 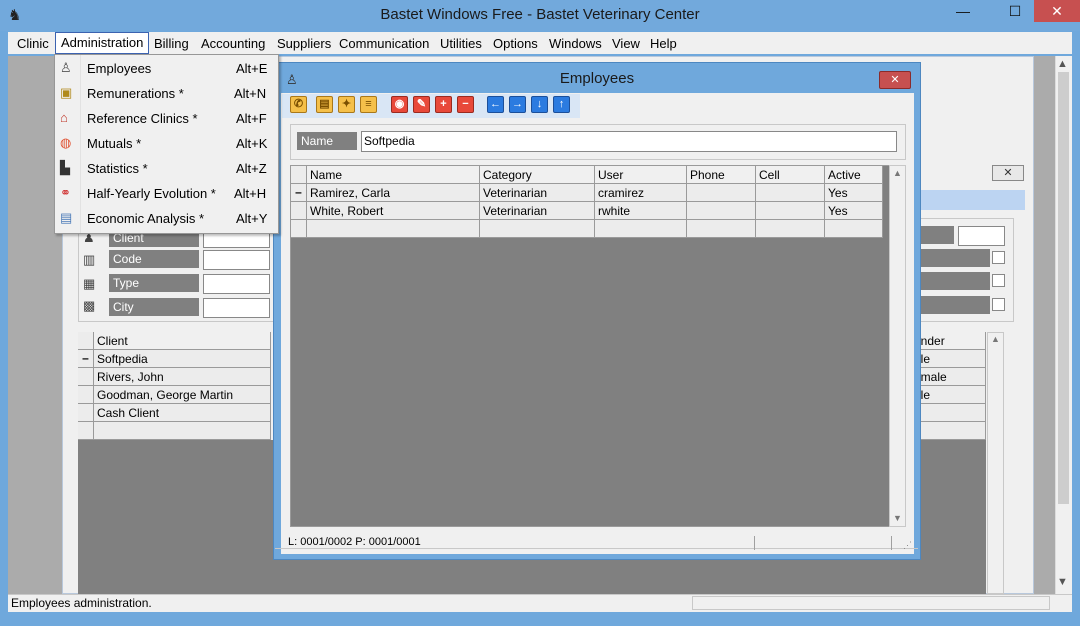 I want to click on remove-icon: −, so click(x=465, y=104).